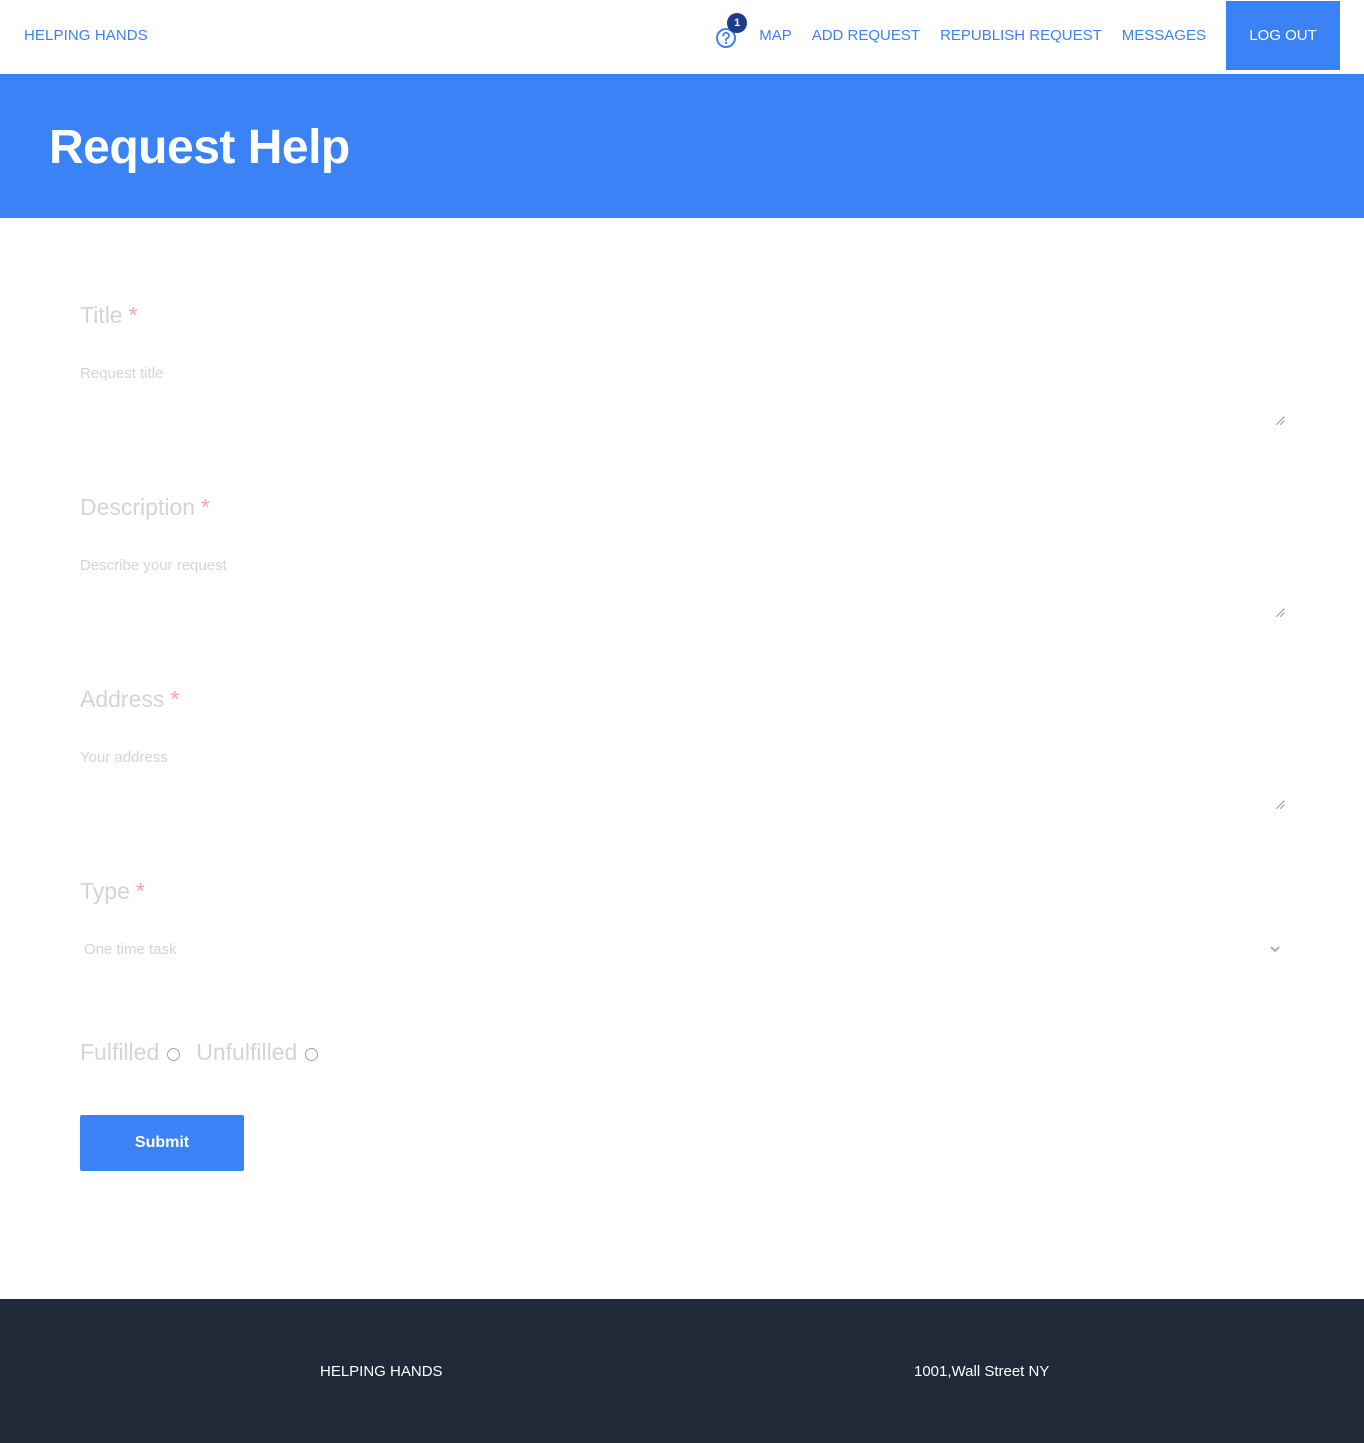 The width and height of the screenshot is (1364, 1443). I want to click on type-select: One time task, so click(682, 950).